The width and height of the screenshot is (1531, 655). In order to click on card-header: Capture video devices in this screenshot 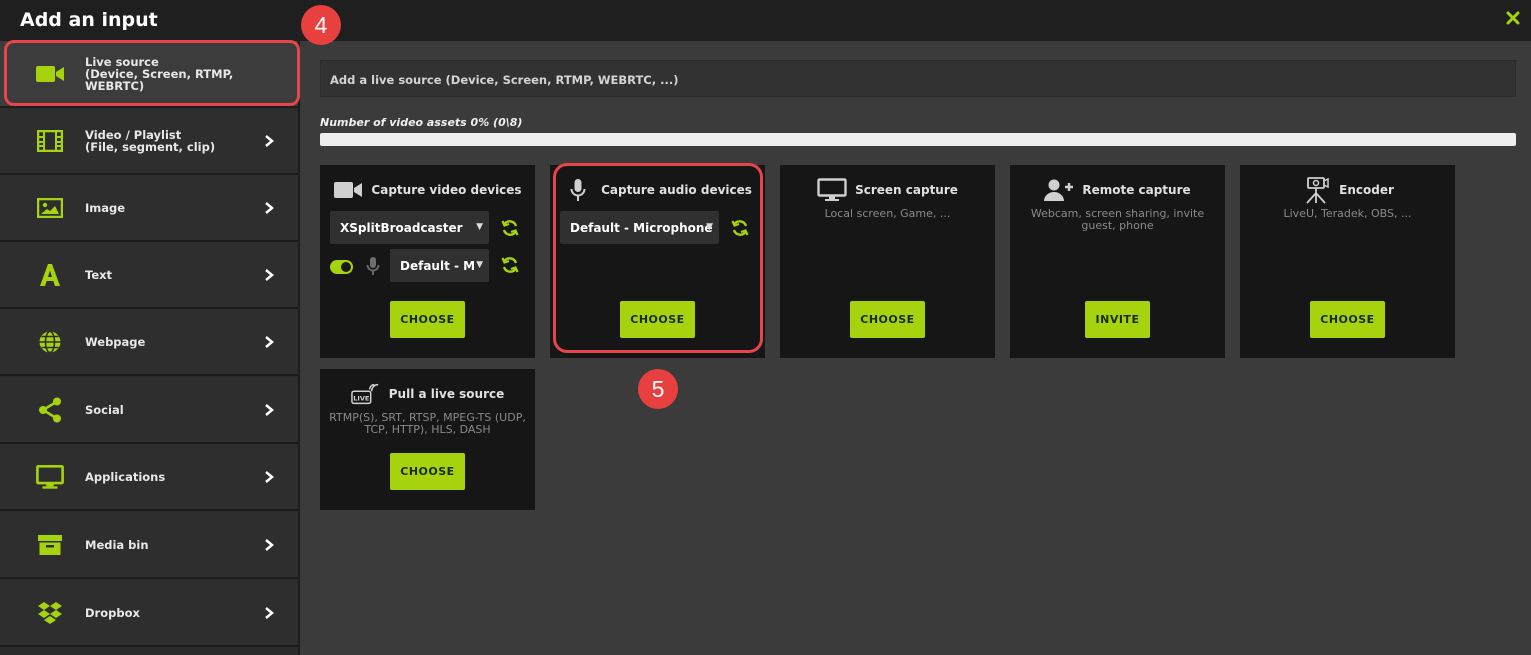, I will do `click(427, 190)`.